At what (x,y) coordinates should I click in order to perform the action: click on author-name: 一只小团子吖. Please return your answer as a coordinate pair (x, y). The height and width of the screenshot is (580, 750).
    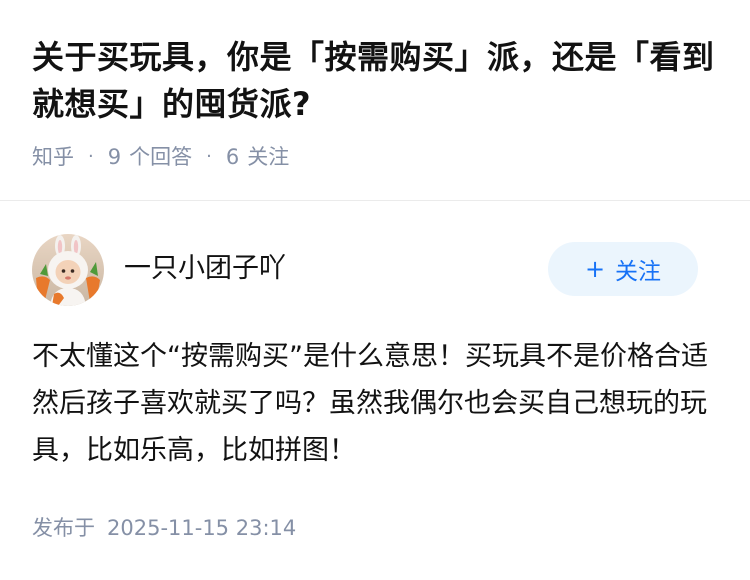
    Looking at the image, I should click on (205, 269).